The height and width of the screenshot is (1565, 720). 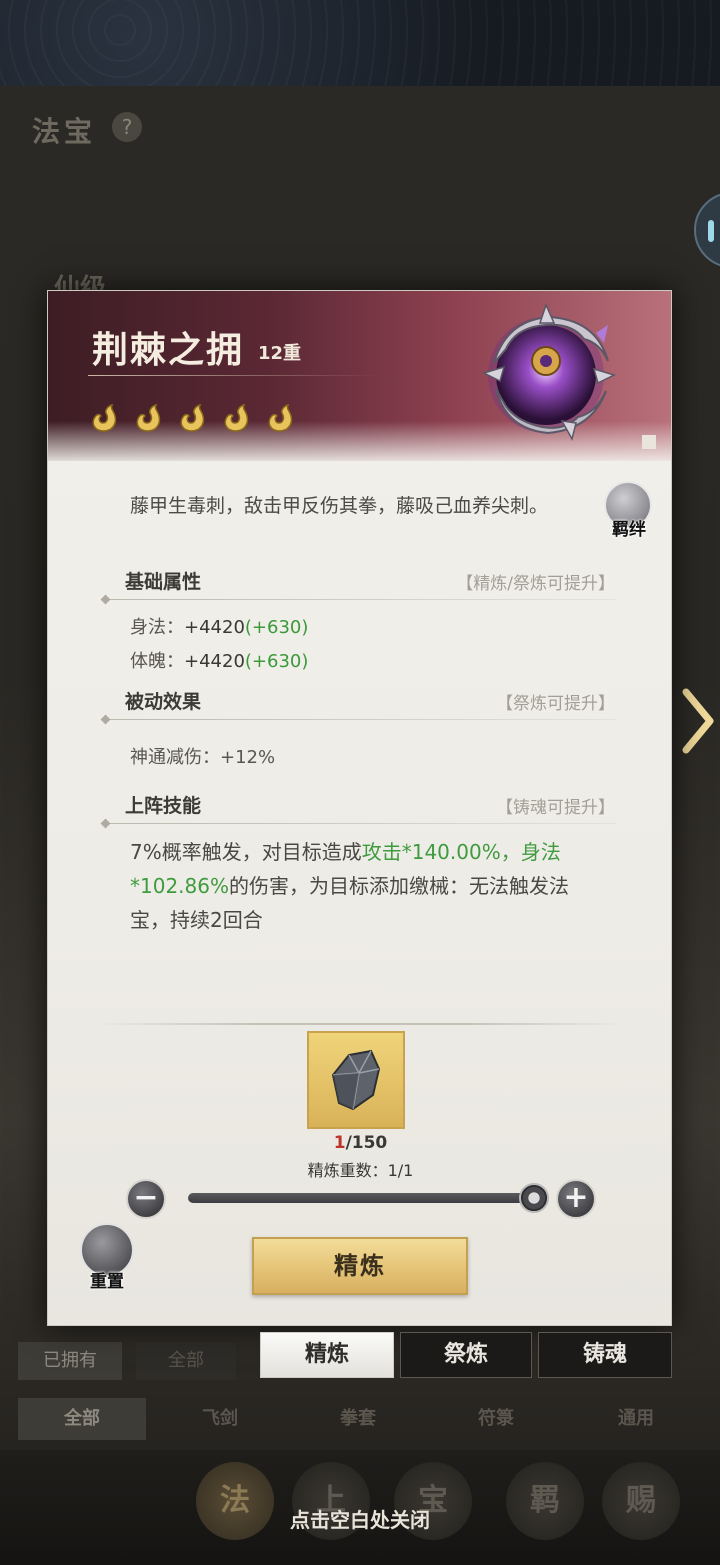 I want to click on material-current: 1, so click(x=339, y=1143).